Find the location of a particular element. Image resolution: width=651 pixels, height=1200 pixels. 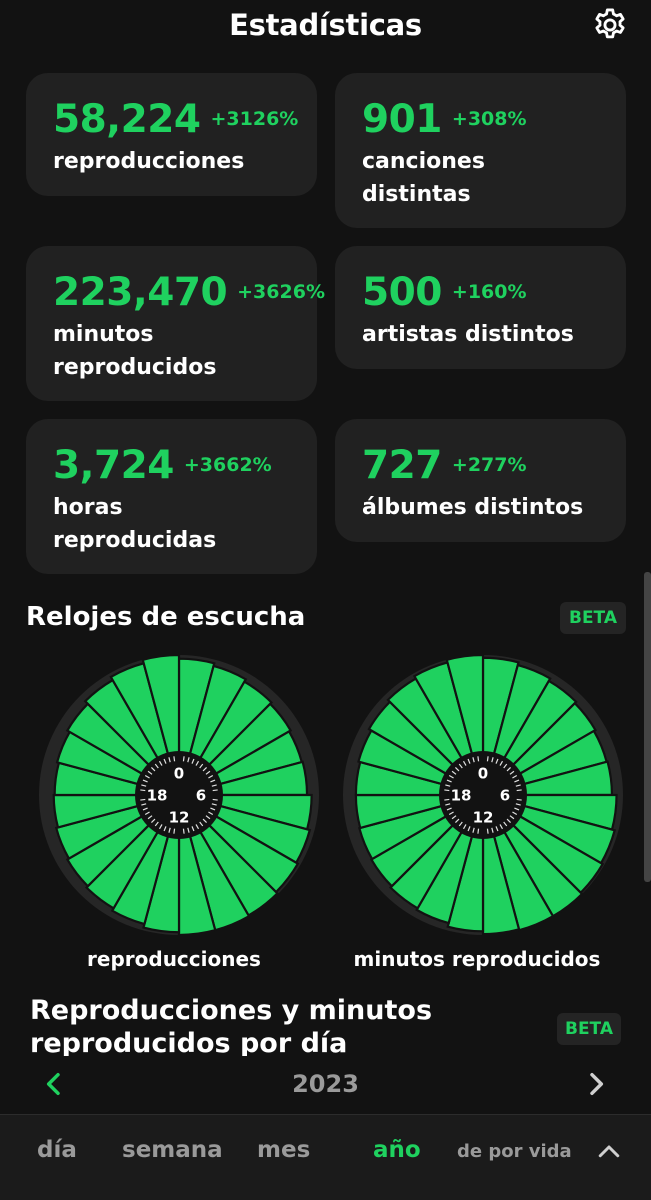

stat-delta: +3626% is located at coordinates (281, 292).